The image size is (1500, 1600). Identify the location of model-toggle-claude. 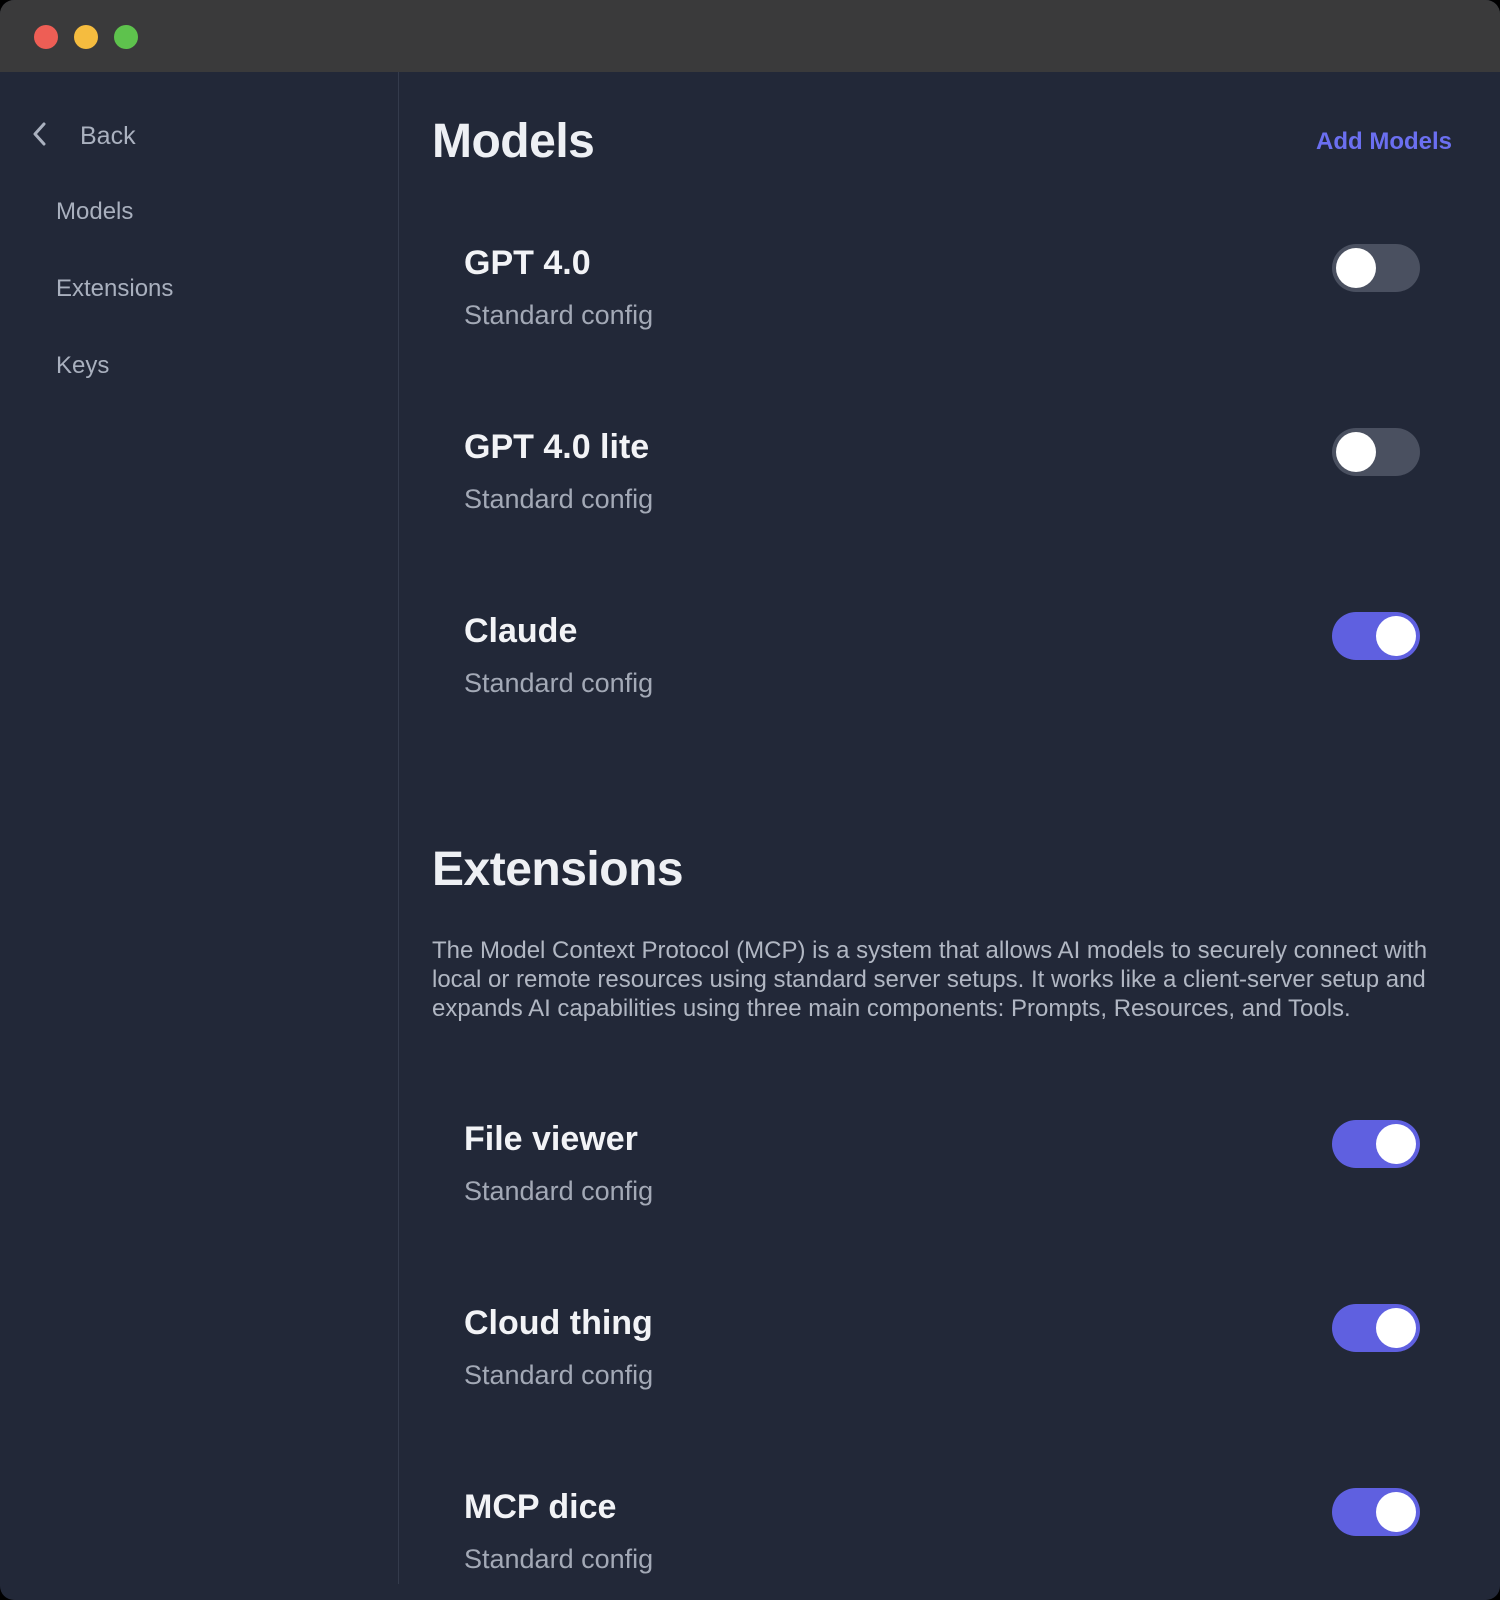
(1376, 636).